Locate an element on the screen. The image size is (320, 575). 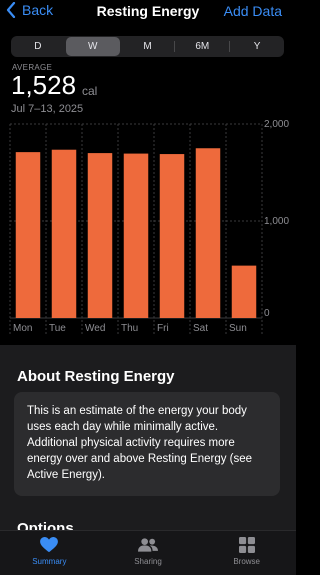
tab-summary: Summary is located at coordinates (49, 553).